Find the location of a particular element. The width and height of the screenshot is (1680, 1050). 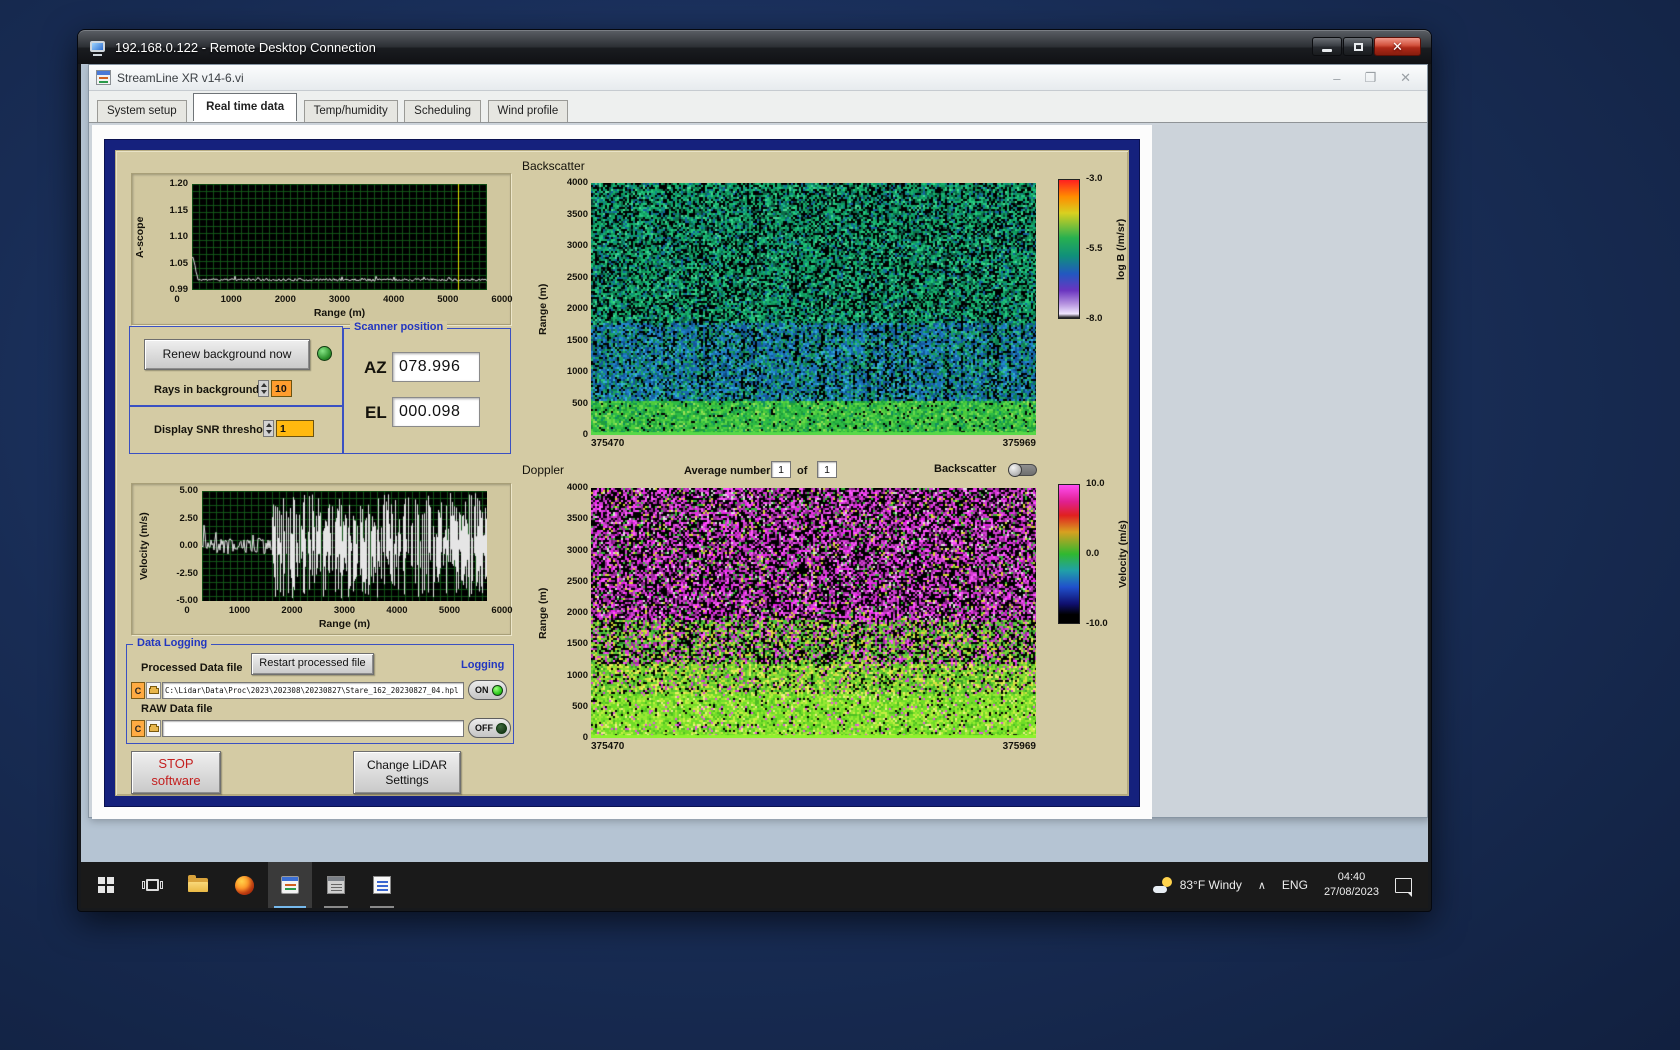

task-view-icon is located at coordinates (152, 885).